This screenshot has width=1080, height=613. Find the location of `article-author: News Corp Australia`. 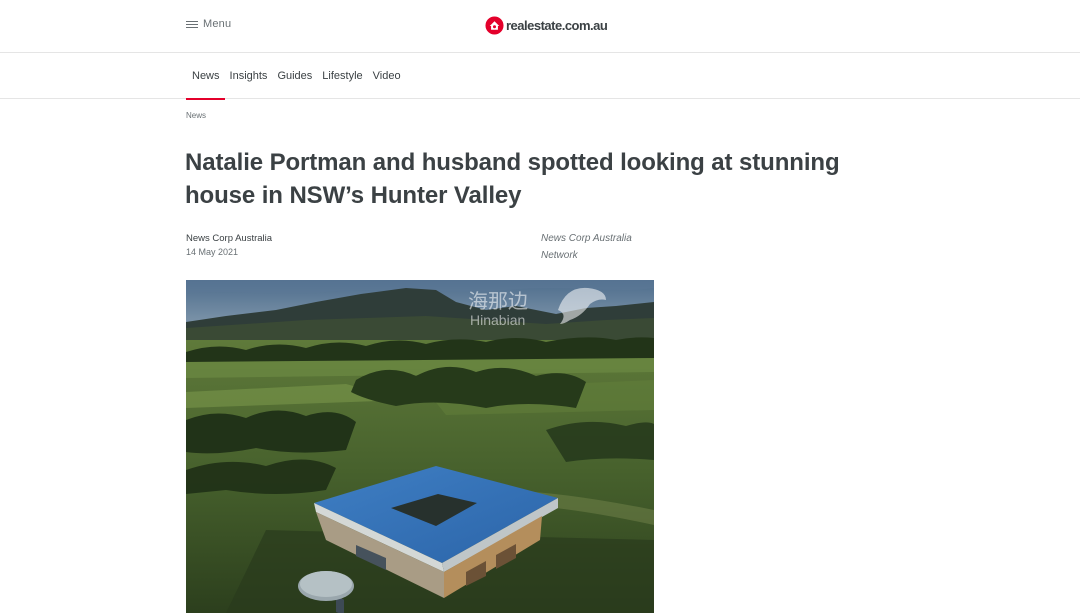

article-author: News Corp Australia is located at coordinates (229, 238).